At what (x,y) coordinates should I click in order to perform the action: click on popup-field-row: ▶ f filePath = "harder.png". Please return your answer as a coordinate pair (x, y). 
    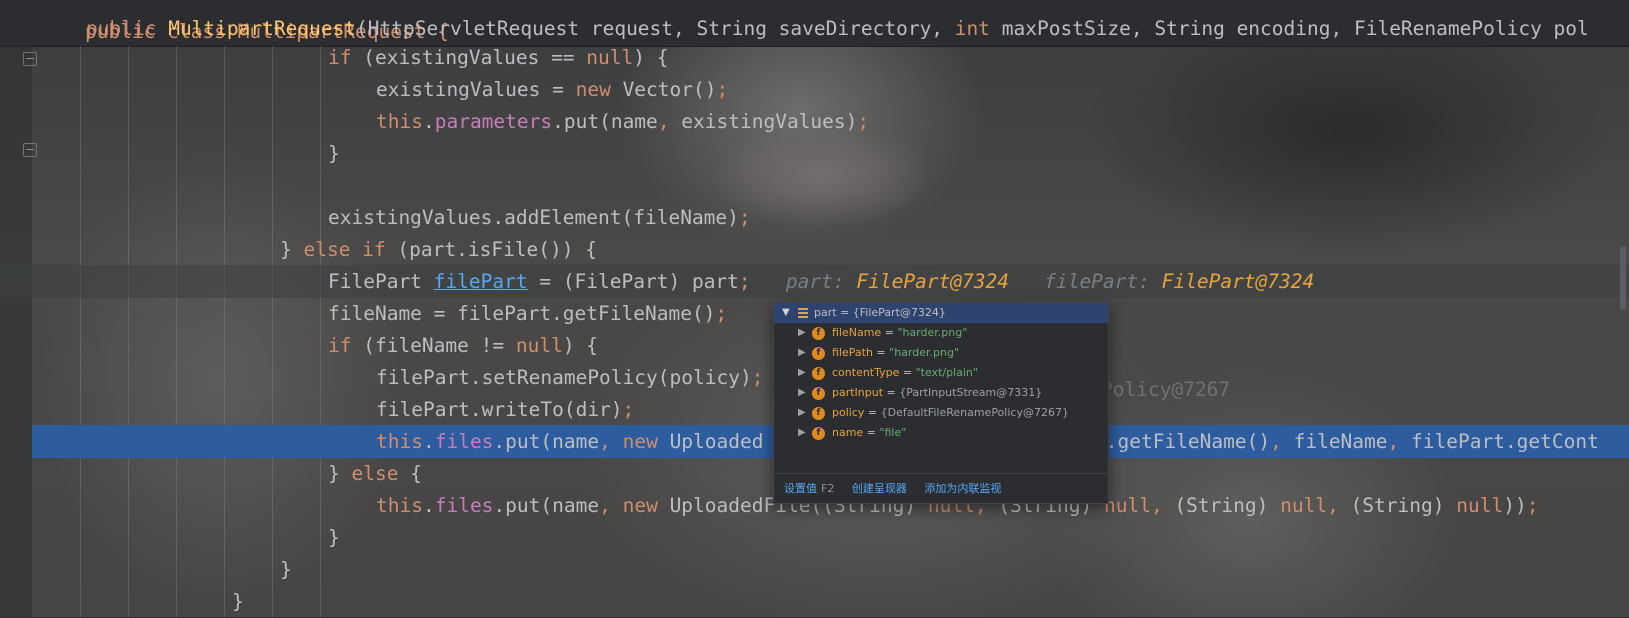
    Looking at the image, I should click on (941, 353).